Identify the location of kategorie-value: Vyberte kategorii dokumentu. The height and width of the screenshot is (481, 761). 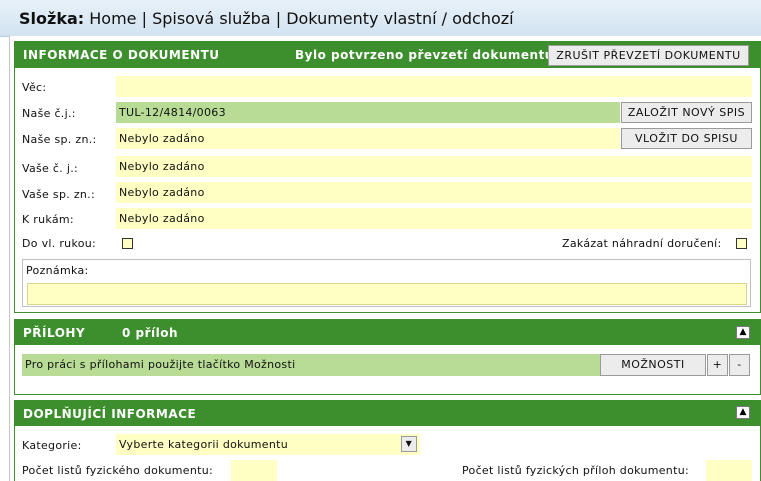
(203, 444).